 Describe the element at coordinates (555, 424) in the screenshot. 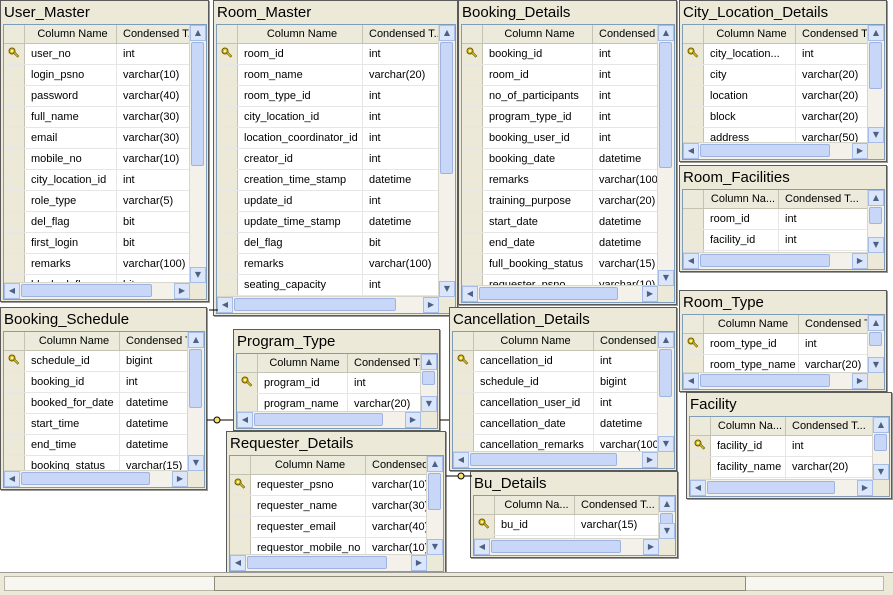

I see `column-row: cancellation_date datetime` at that location.